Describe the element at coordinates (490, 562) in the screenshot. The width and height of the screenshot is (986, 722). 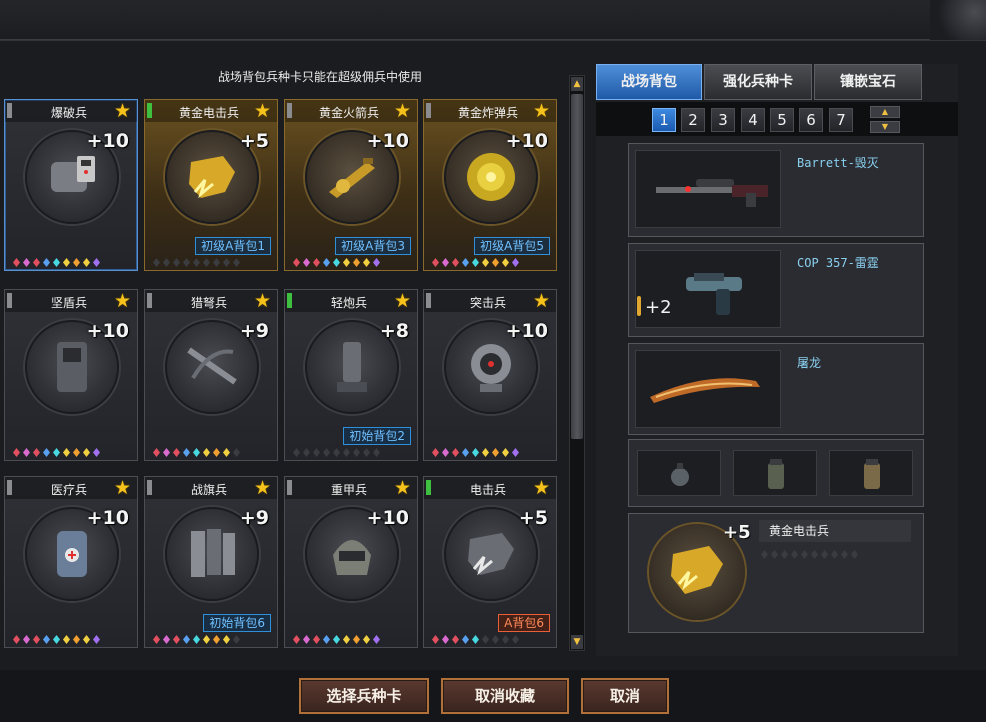
I see `soldier-card: 电击兵 ★ +5 A背包6` at that location.